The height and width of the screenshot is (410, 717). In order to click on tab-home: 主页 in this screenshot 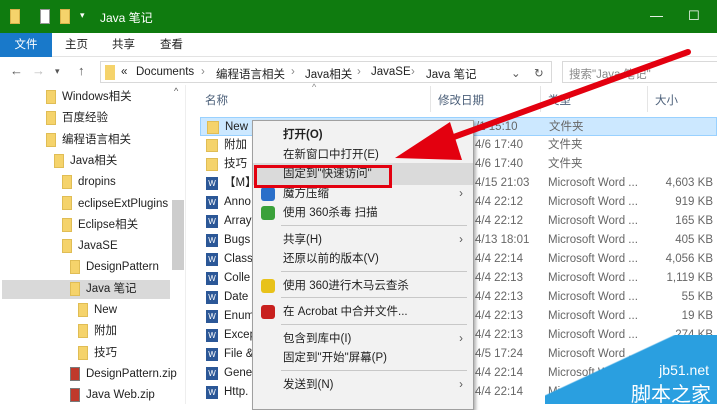, I will do `click(76, 45)`.